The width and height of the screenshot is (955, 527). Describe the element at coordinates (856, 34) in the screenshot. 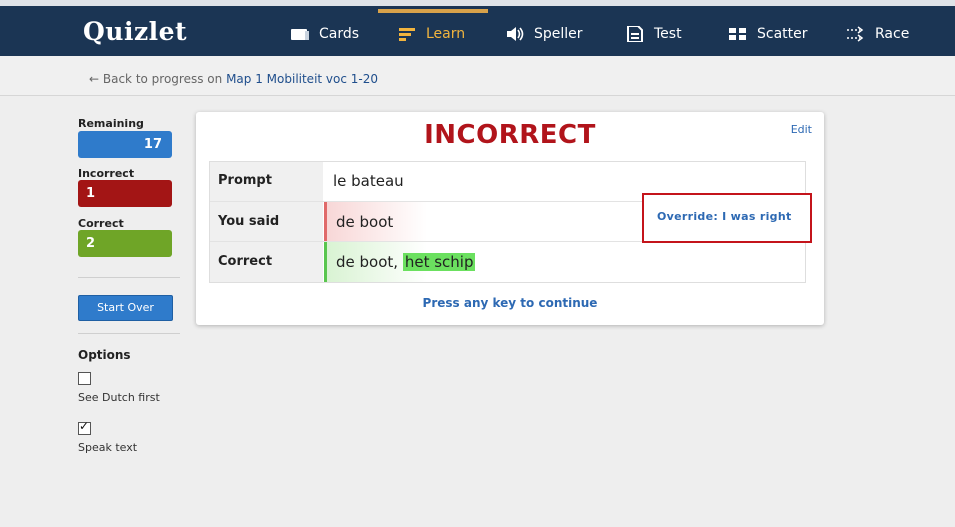

I see `race-icon` at that location.